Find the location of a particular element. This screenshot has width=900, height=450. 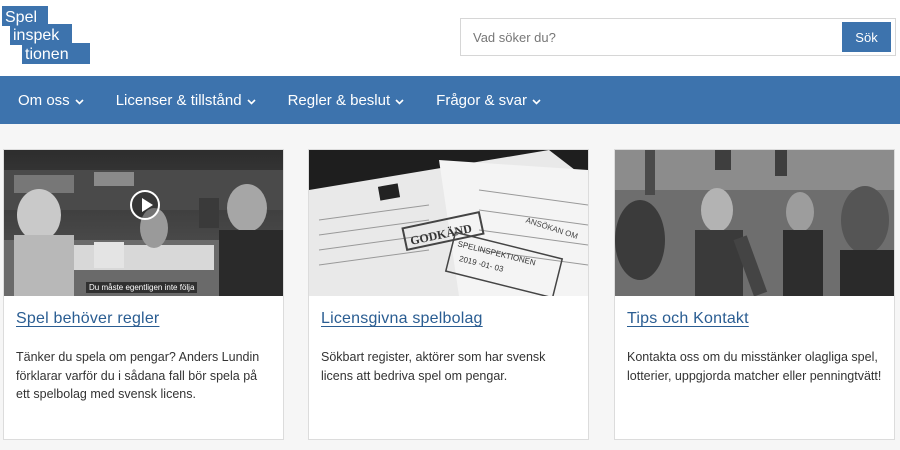

spelinspektionen-logo: Spel inspek tionen is located at coordinates (46, 35).